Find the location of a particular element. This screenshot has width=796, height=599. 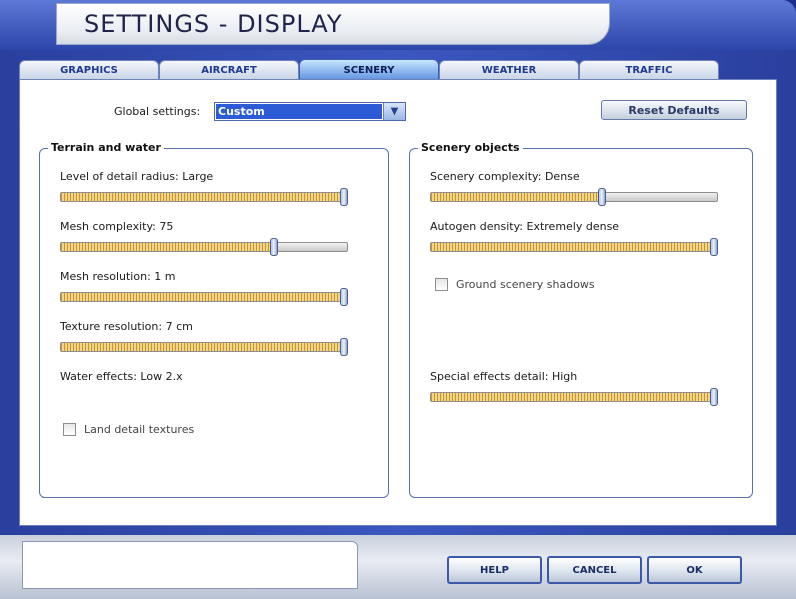

level-of-detail-label: Level of detail radius: Large is located at coordinates (137, 176).